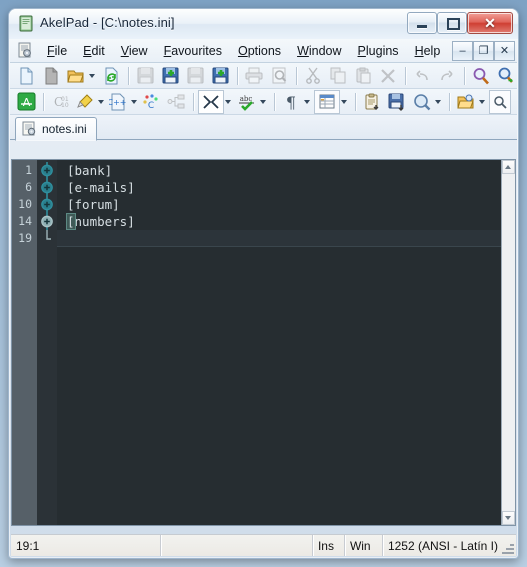  I want to click on tab-notes-ini: notes.ini, so click(56, 129).